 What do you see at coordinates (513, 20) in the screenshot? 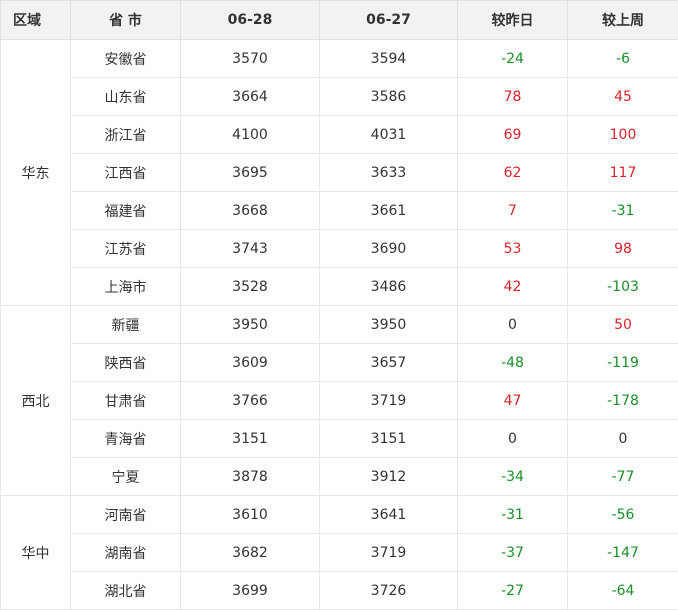
I see `header-vs-yesterday: 较昨日` at bounding box center [513, 20].